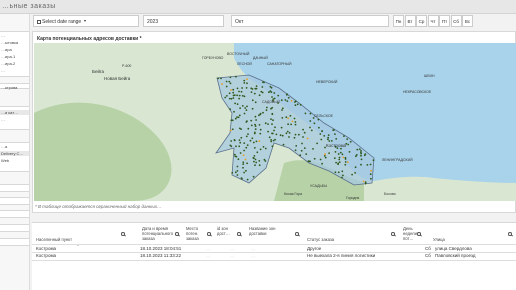 The width and height of the screenshot is (516, 290). I want to click on sidebar-item: …а, so click(15, 146).